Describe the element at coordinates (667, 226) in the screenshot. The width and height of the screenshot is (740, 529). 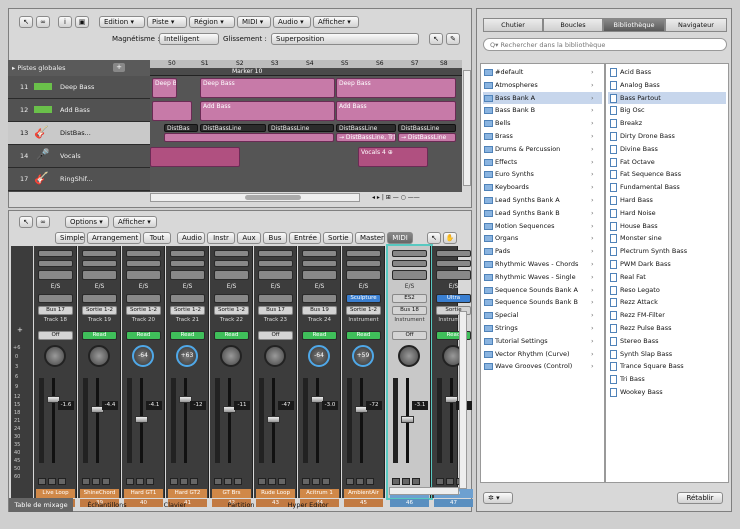
I see `library-patch: House Bass` at that location.